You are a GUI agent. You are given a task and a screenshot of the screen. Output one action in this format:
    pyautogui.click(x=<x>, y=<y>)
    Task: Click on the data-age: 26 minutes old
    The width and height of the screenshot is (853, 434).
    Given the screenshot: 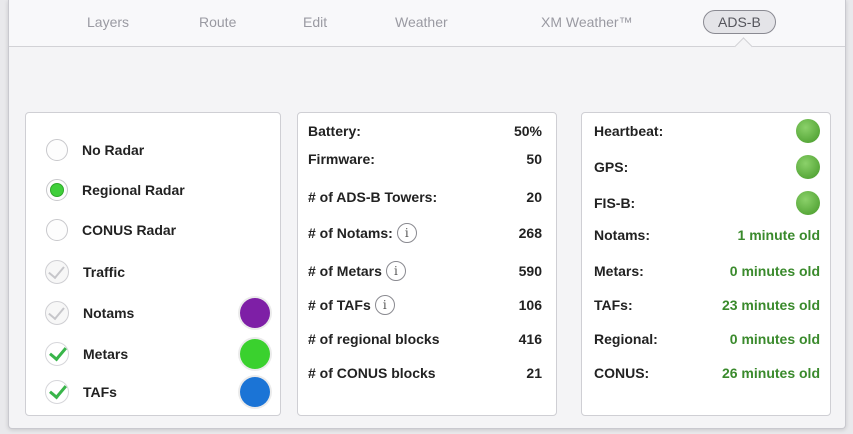 What is the action you would take?
    pyautogui.click(x=770, y=373)
    